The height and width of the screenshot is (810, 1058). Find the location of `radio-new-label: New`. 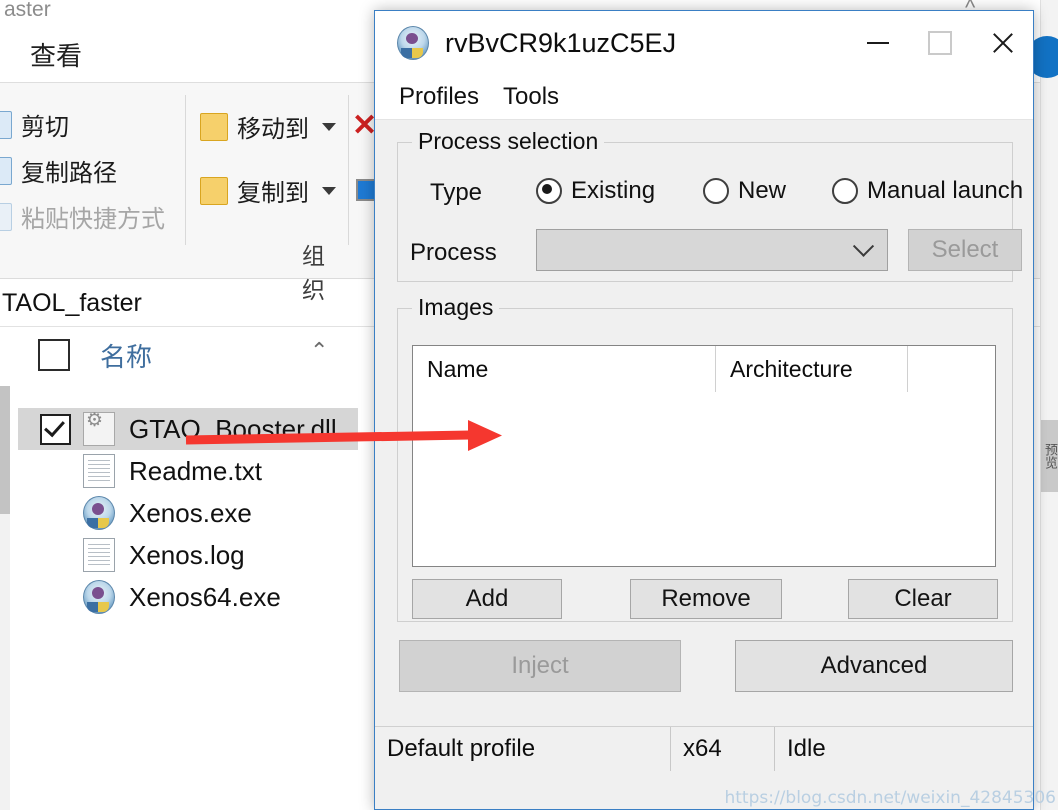

radio-new-label: New is located at coordinates (762, 190).